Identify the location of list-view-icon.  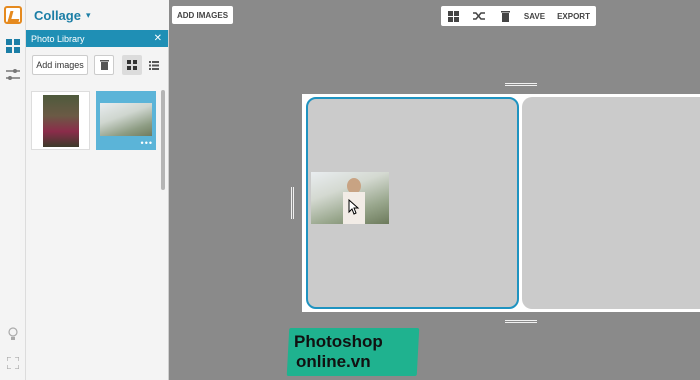
(154, 65).